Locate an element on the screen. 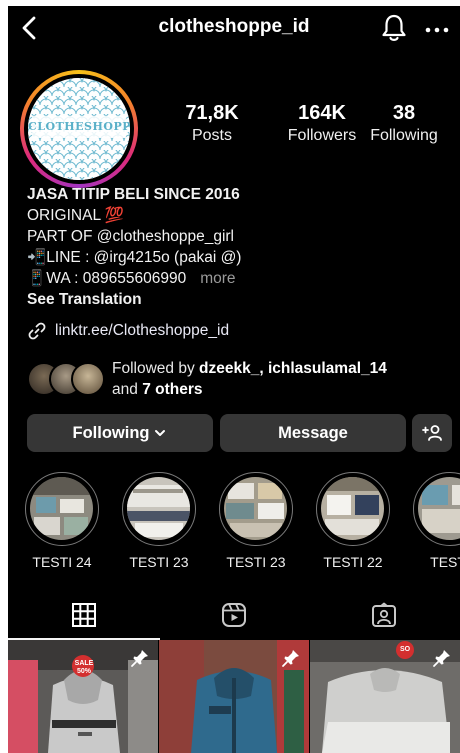 This screenshot has width=460, height=753. bio-line-original: ORIGINAL 💯 is located at coordinates (76, 215).